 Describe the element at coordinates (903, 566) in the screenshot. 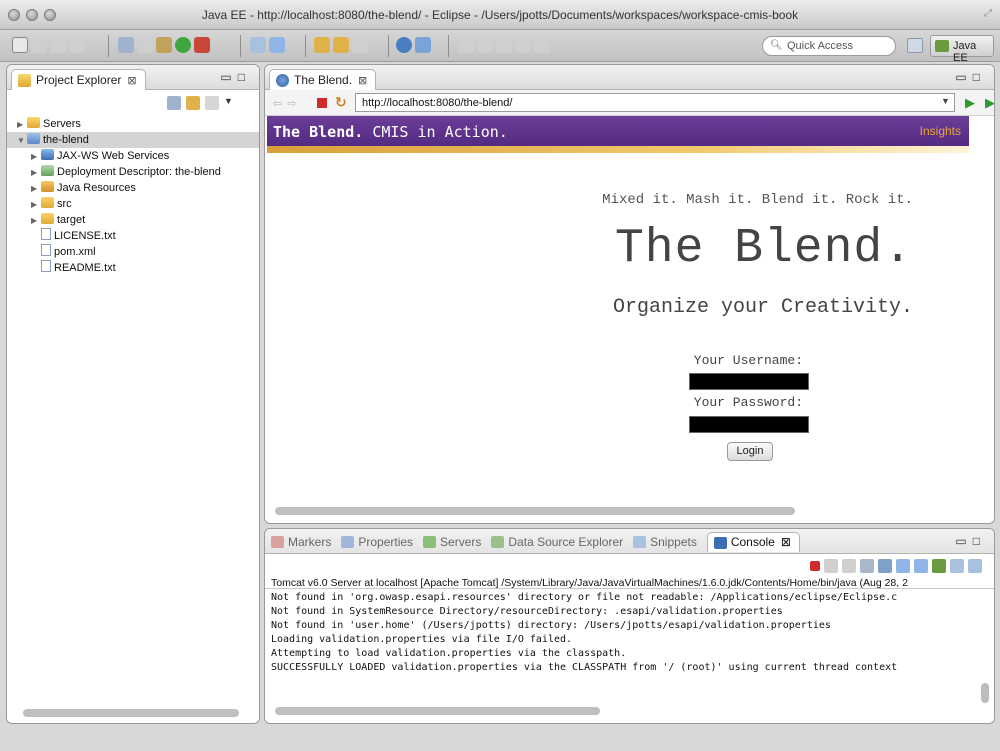

I see `show-on-stdout-icon` at that location.